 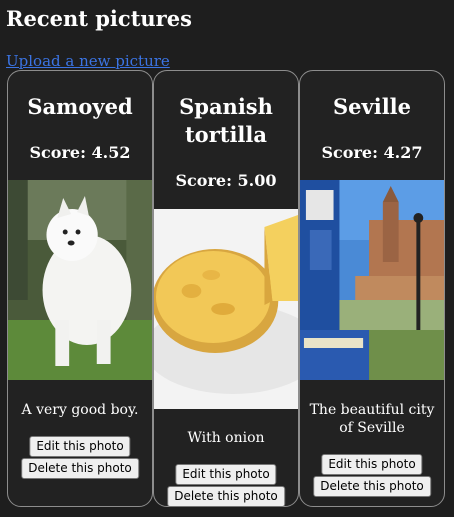 I want to click on page-title: Recent pictures, so click(x=99, y=18).